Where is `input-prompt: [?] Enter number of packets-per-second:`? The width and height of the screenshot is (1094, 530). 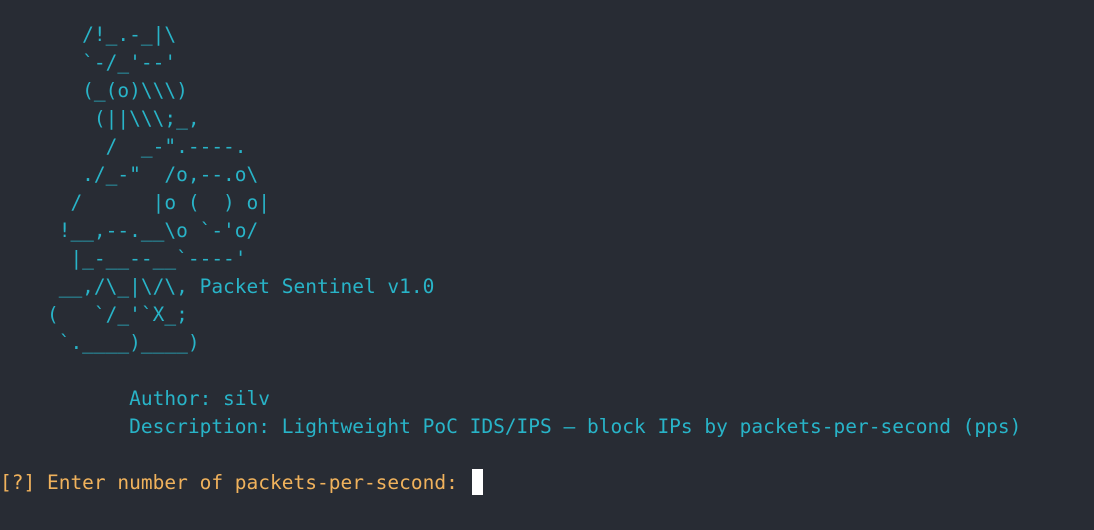
input-prompt: [?] Enter number of packets-per-second: is located at coordinates (241, 483).